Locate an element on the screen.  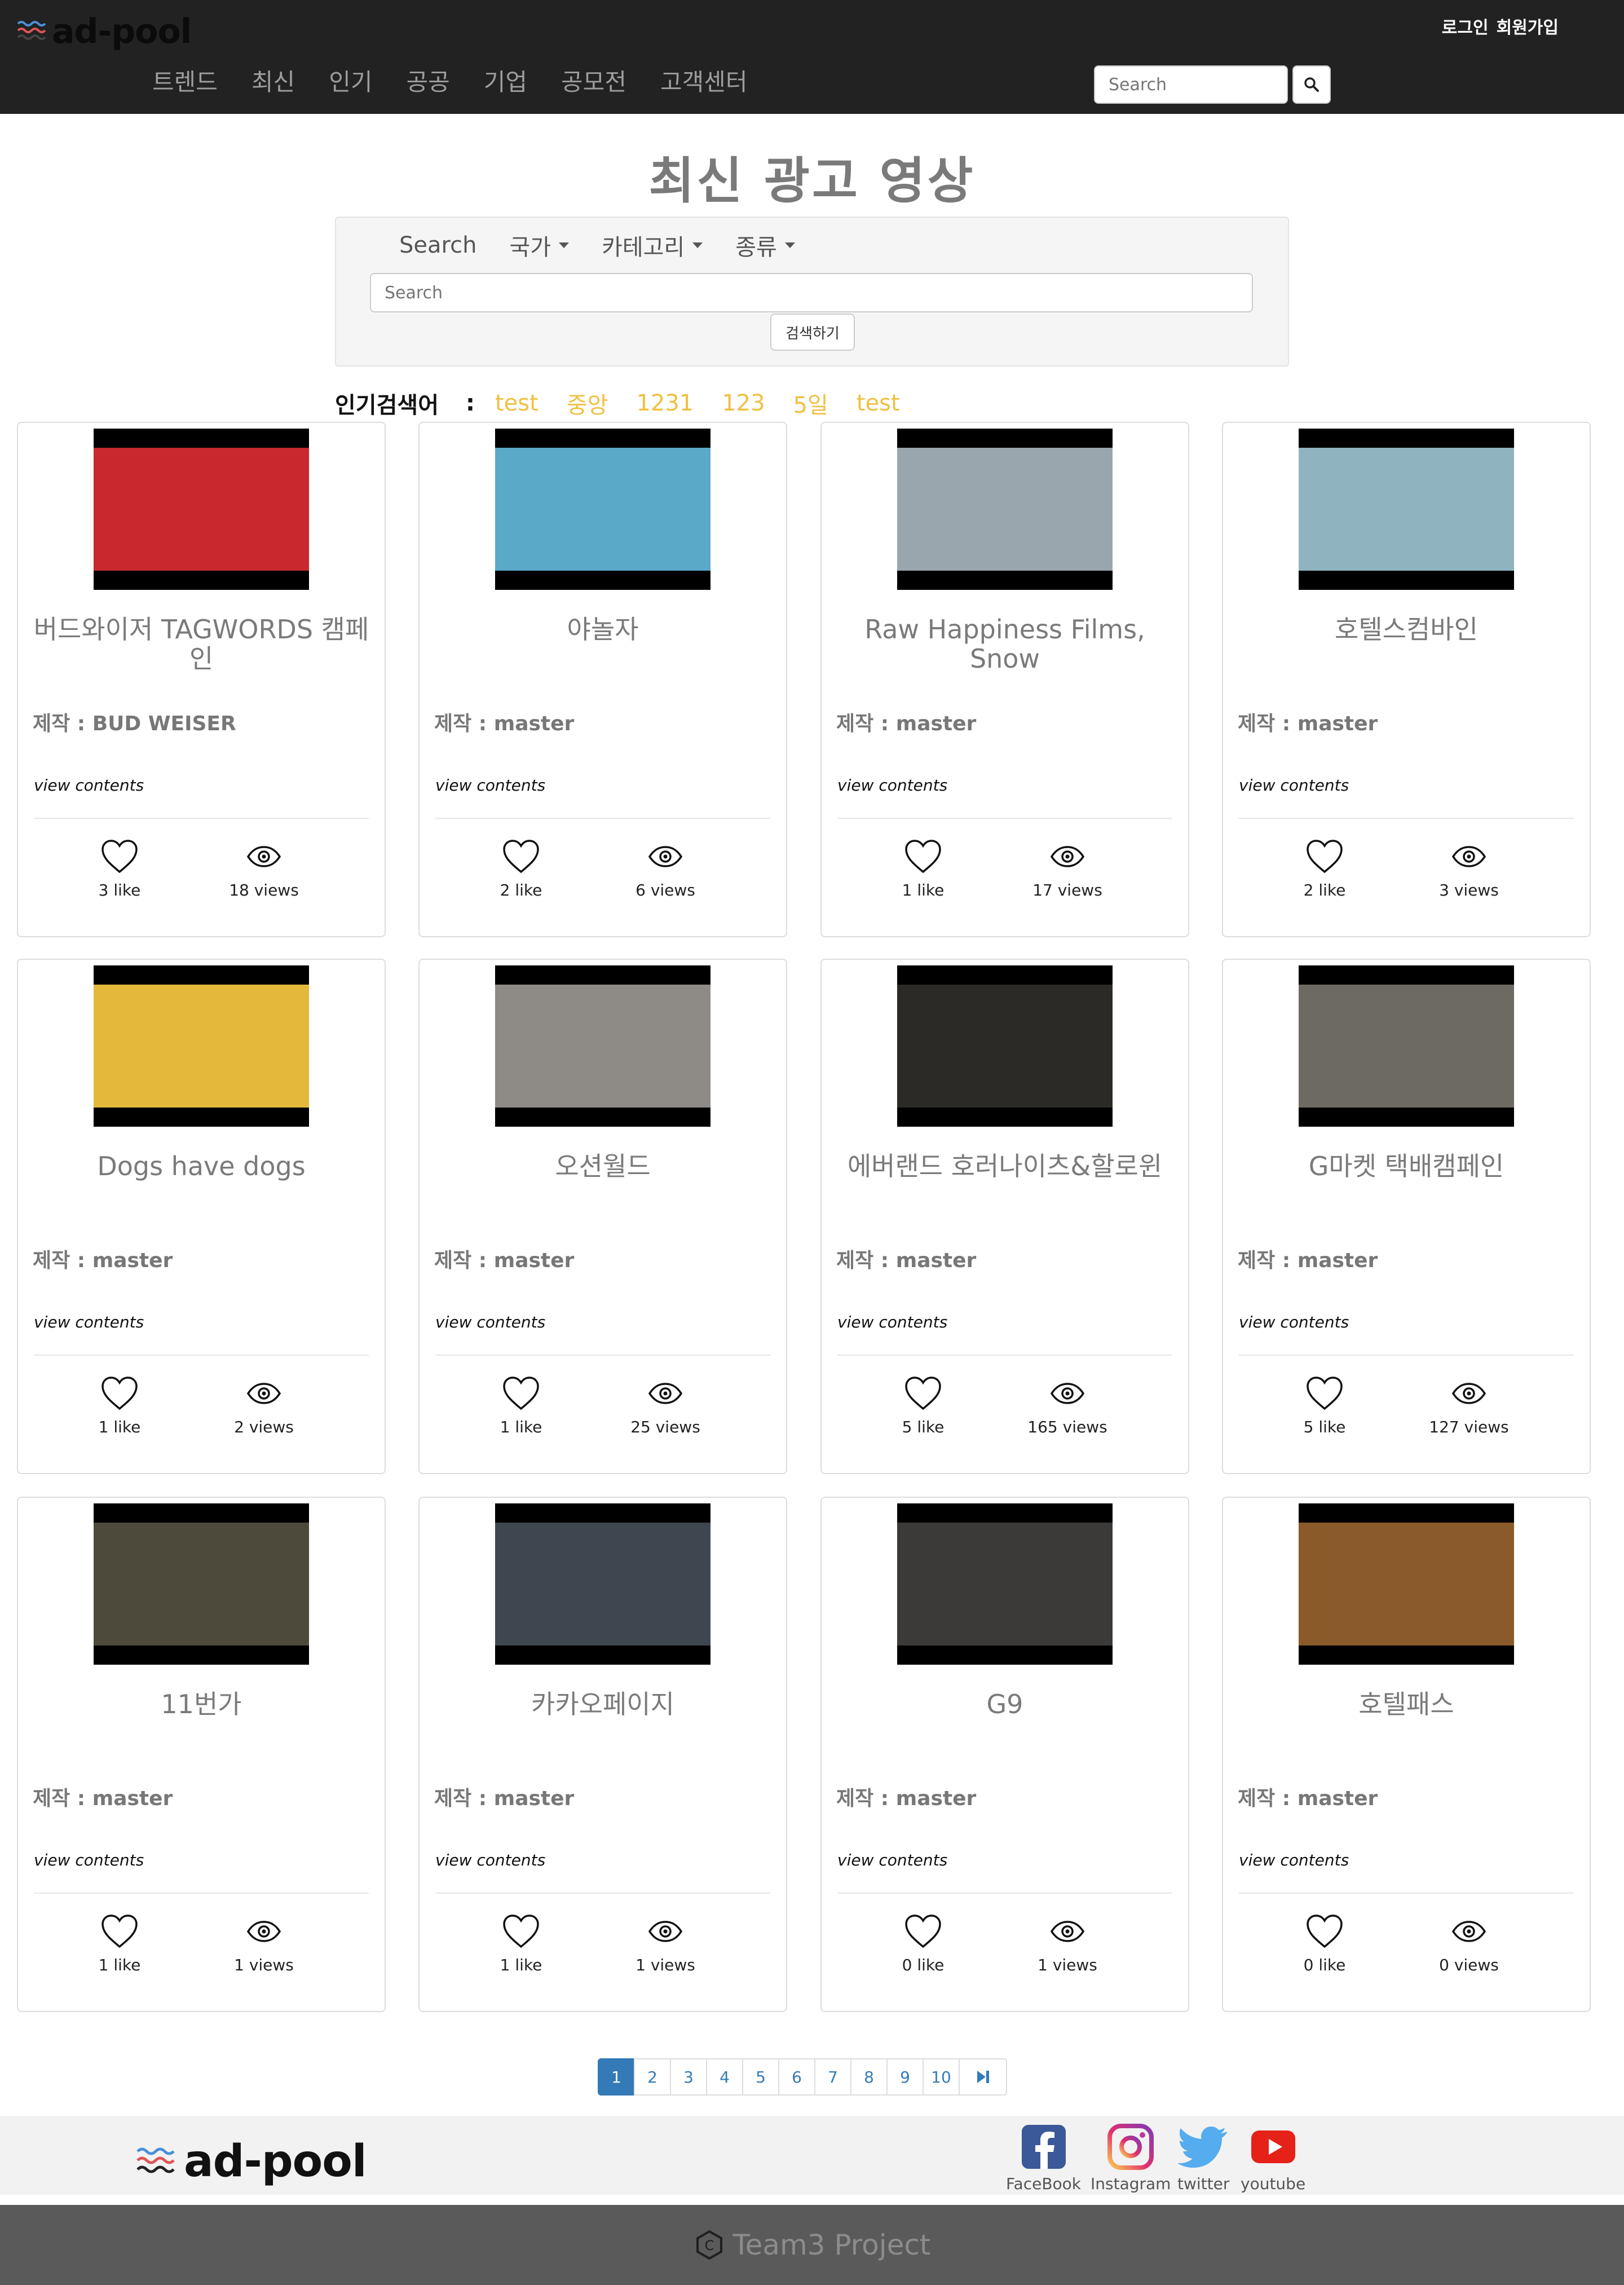
page-10-button: 10 is located at coordinates (942, 2077).